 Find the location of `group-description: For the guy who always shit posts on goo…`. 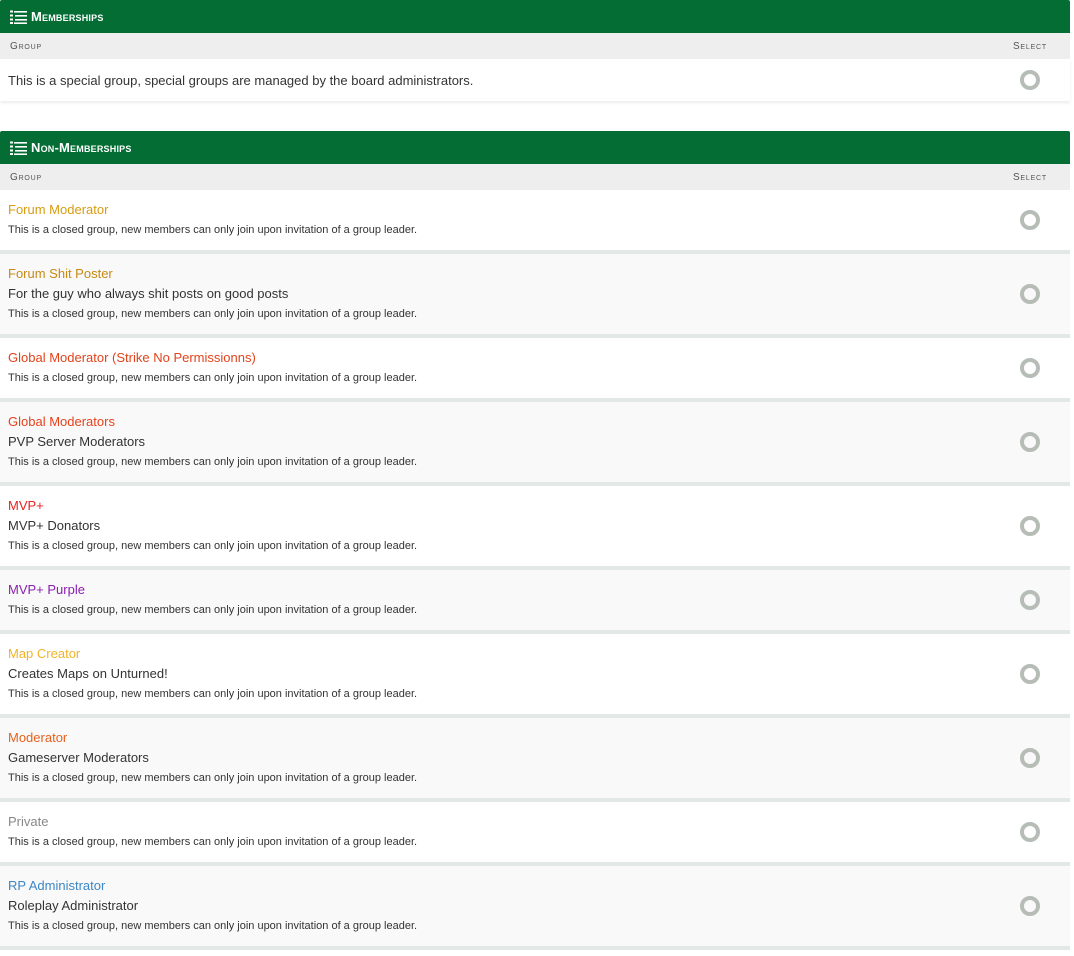

group-description: For the guy who always shit posts on goo… is located at coordinates (148, 293).